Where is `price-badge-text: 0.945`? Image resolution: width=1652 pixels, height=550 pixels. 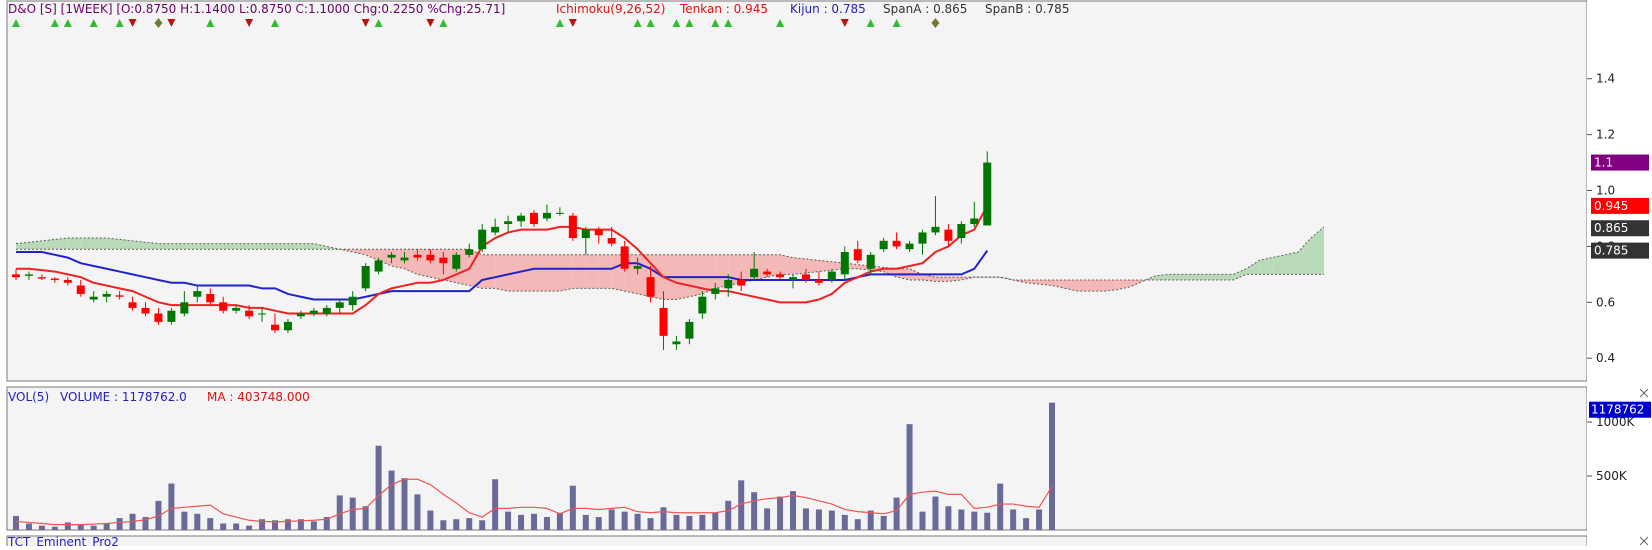
price-badge-text: 0.945 is located at coordinates (1611, 206).